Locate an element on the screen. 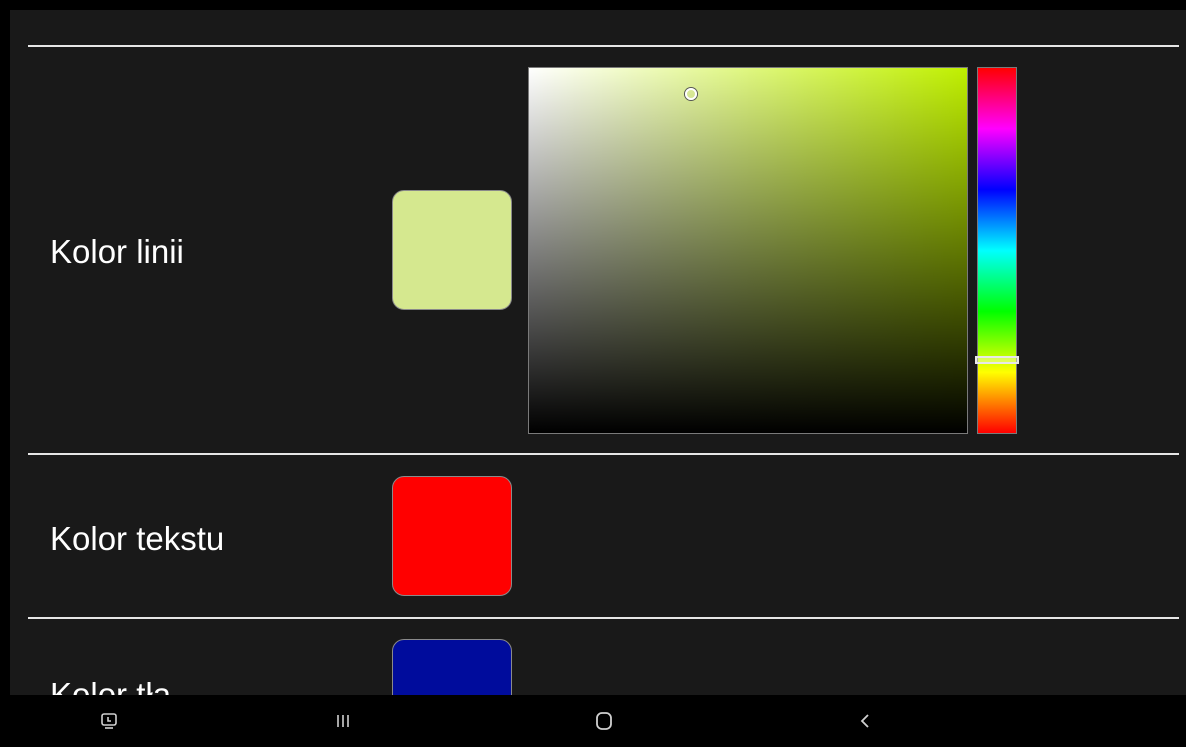 The height and width of the screenshot is (747, 1186). back-icon is located at coordinates (866, 721).